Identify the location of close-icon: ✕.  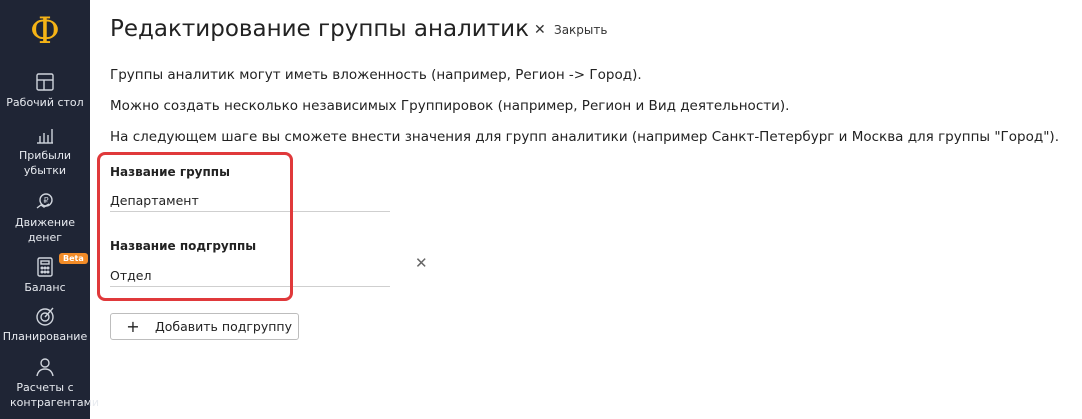
(540, 30).